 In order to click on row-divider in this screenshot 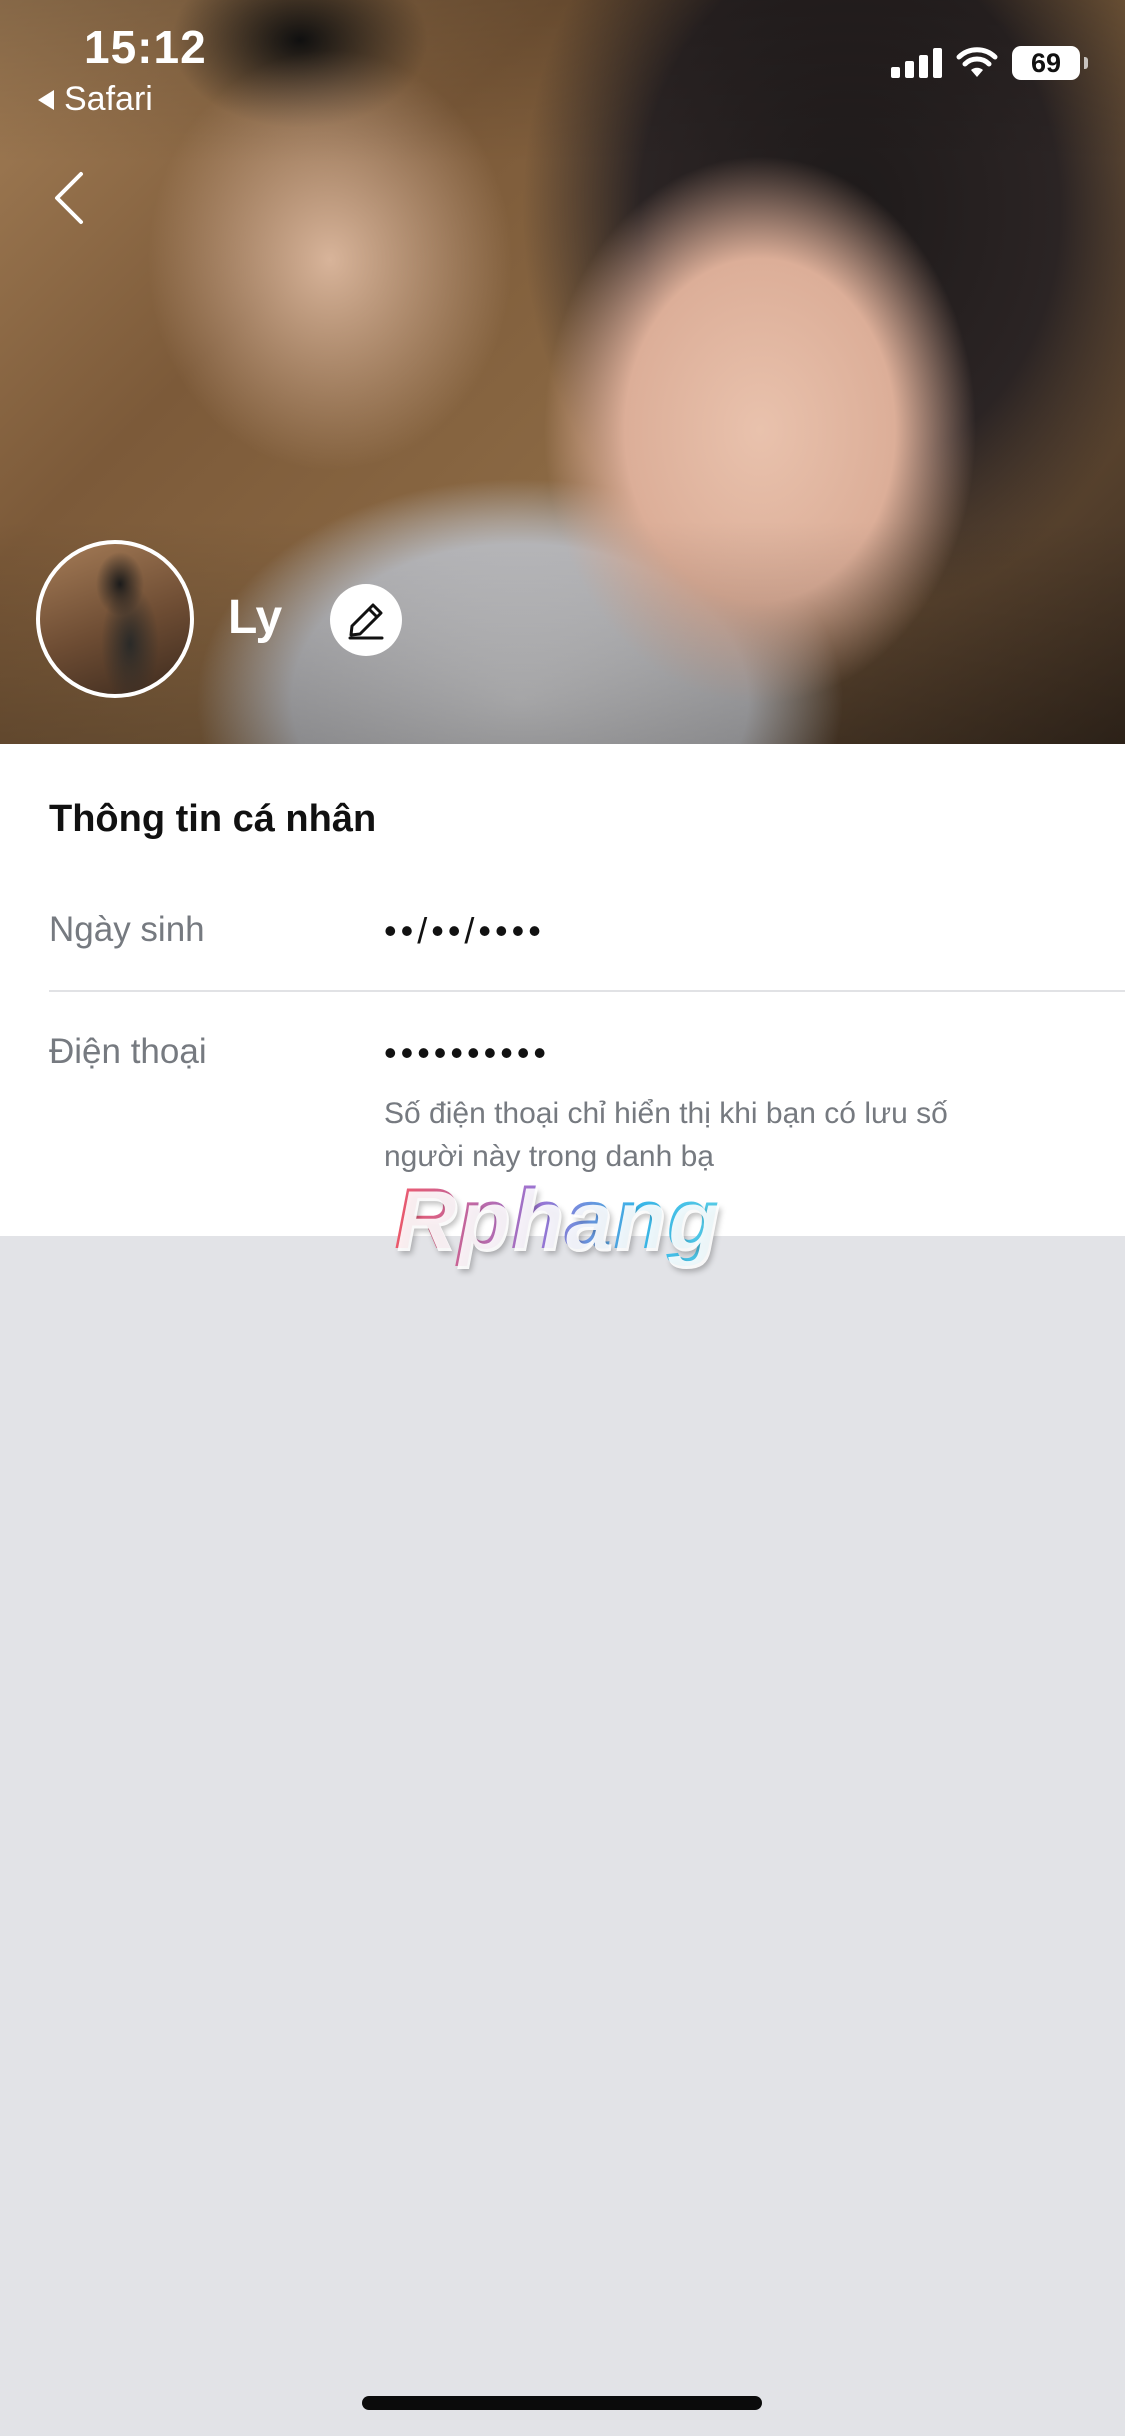, I will do `click(587, 991)`.